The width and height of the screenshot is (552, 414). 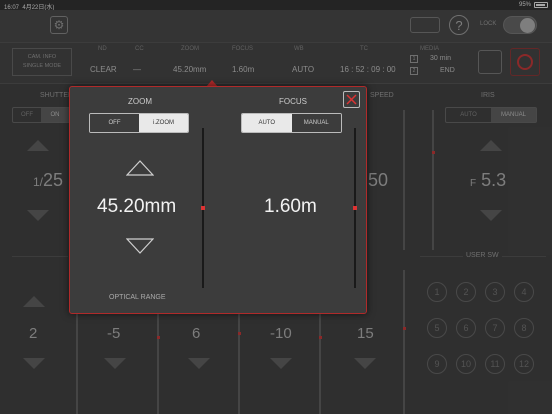 I want to click on focus-manual-button: MANUAL, so click(x=316, y=123).